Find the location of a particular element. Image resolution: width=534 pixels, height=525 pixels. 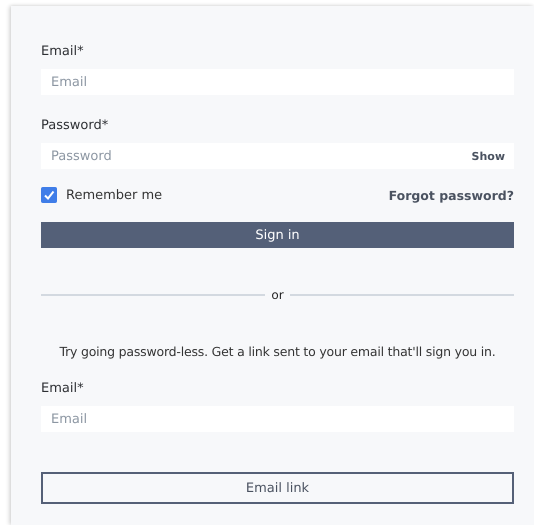

passwordless-message: Try going password-less. Get a link sent to your email that'll sign you in. is located at coordinates (277, 351).